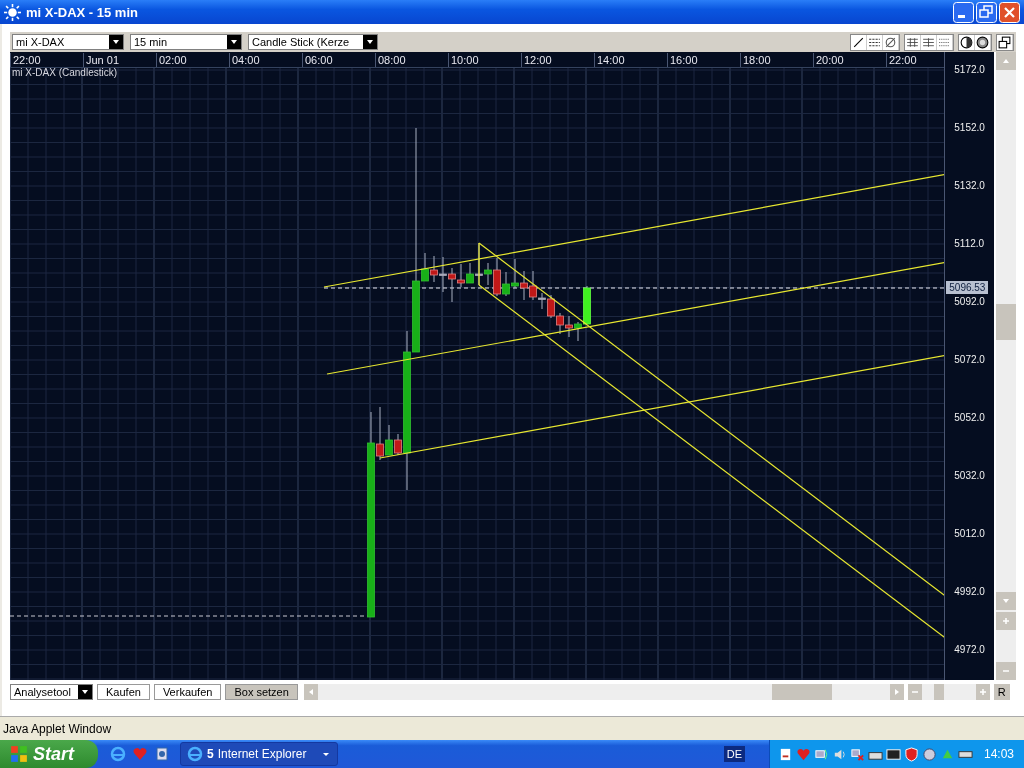  Describe the element at coordinates (162, 754) in the screenshot. I see `document-icon` at that location.